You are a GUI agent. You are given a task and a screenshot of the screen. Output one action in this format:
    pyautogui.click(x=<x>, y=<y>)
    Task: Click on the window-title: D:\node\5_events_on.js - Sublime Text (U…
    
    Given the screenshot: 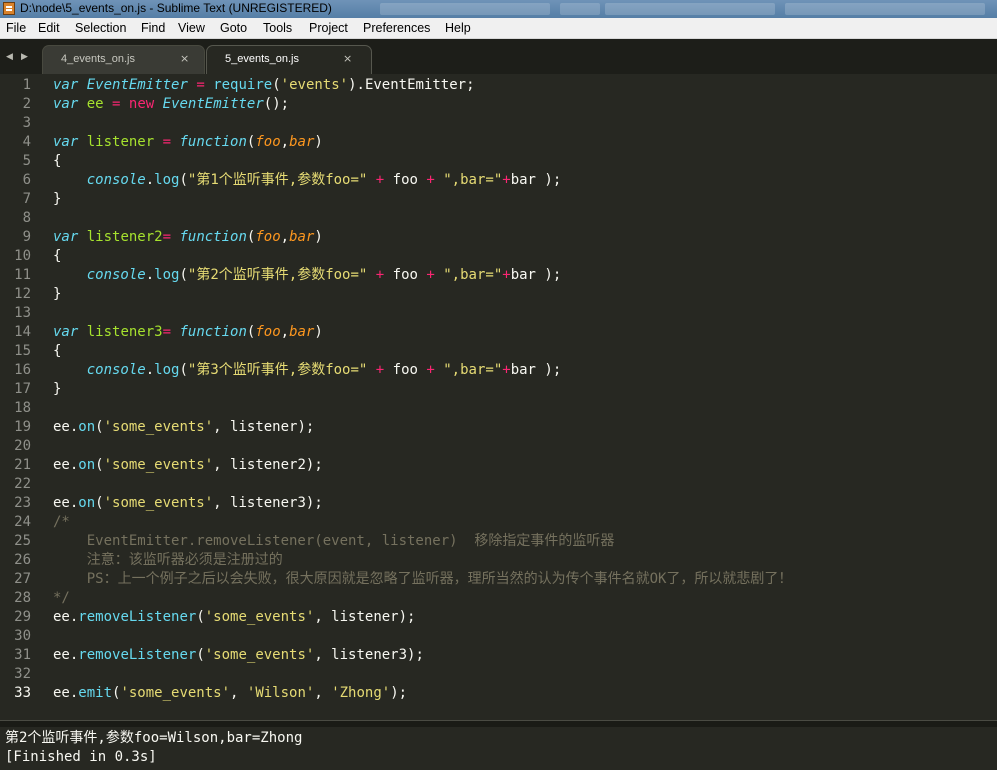 What is the action you would take?
    pyautogui.click(x=176, y=8)
    